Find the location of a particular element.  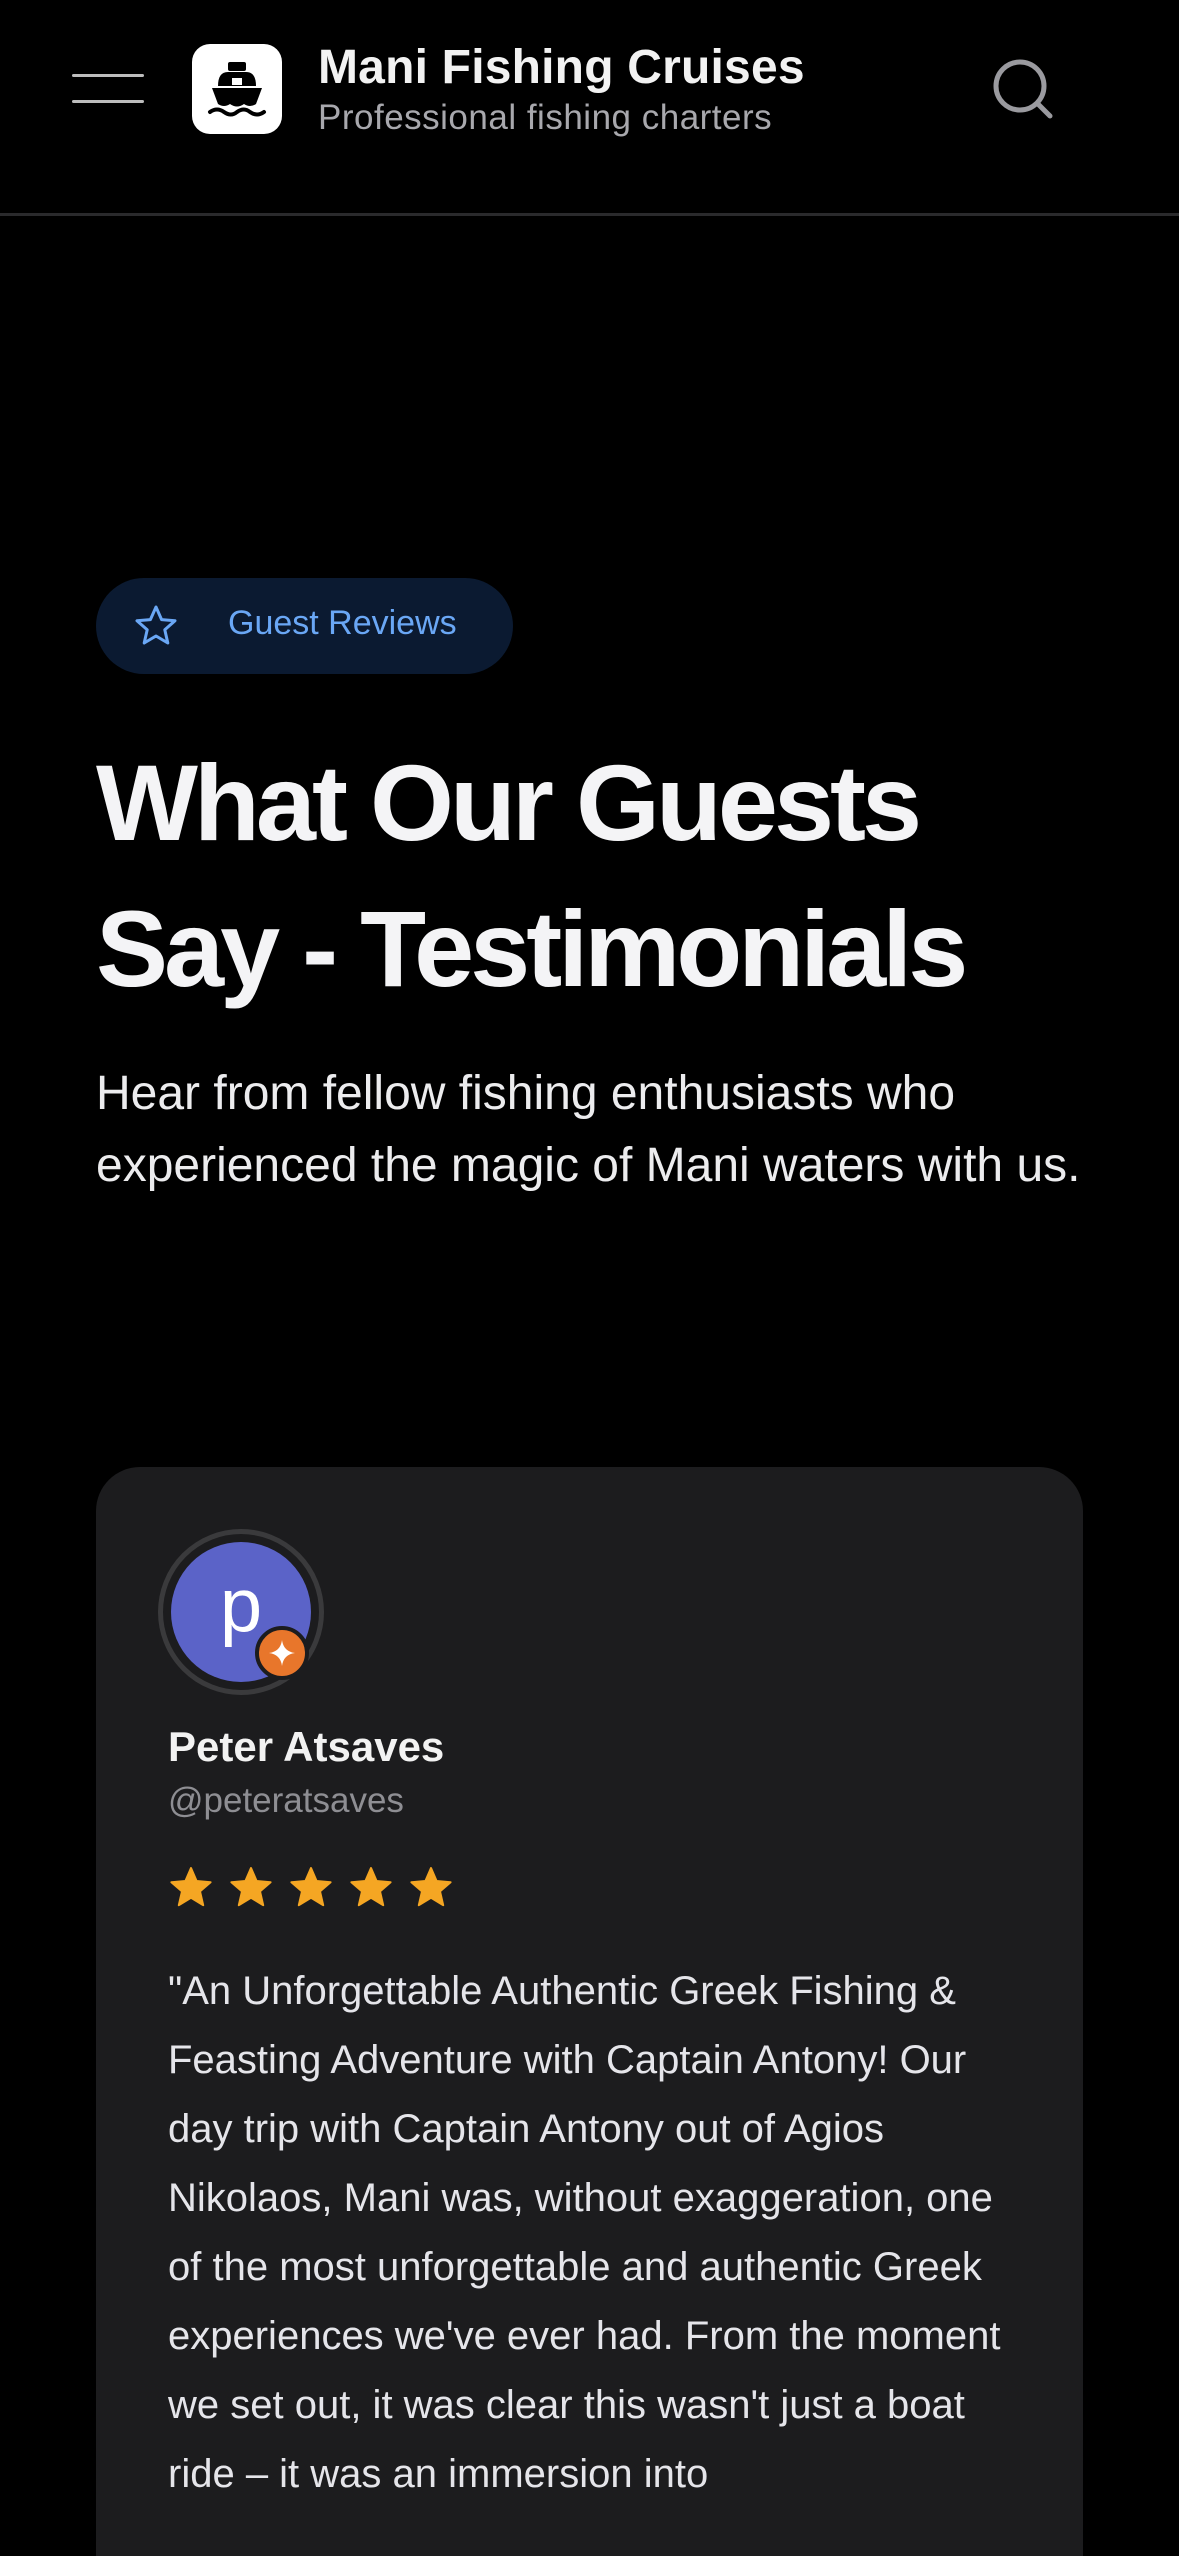

avatar: p is located at coordinates (241, 1612).